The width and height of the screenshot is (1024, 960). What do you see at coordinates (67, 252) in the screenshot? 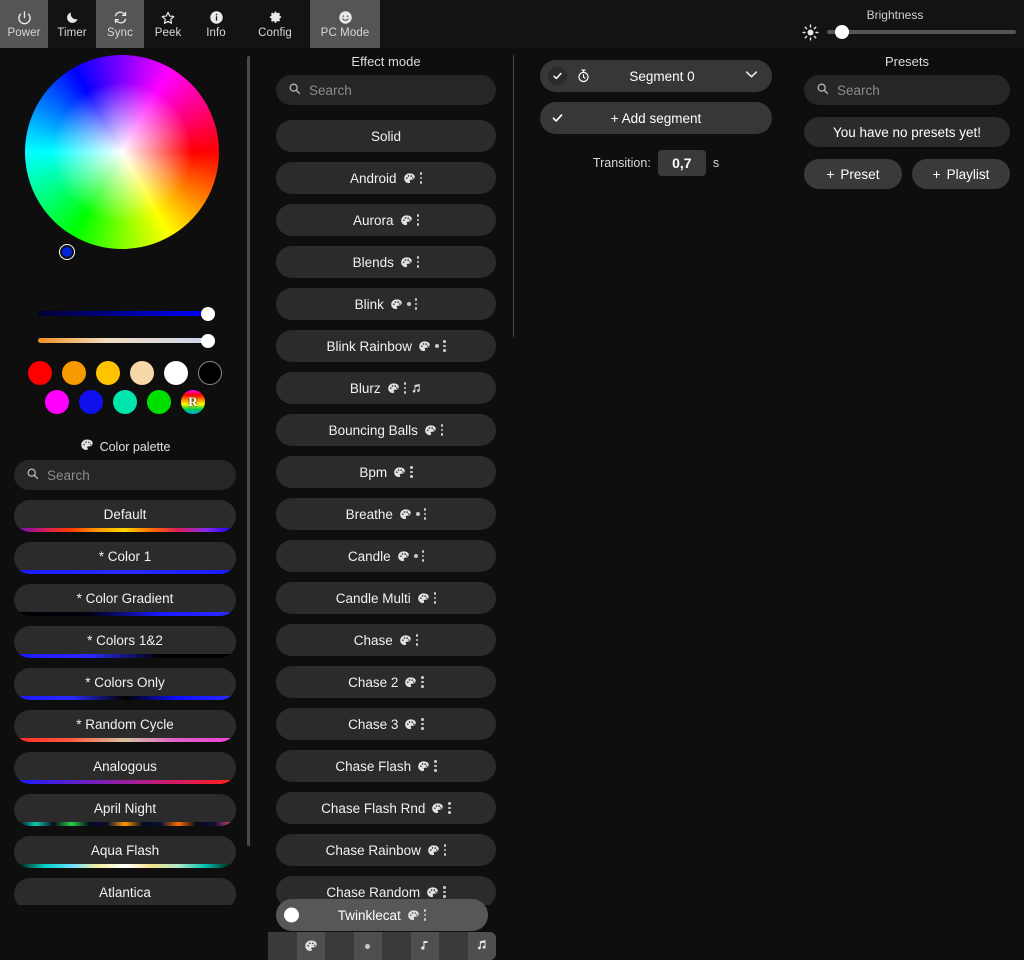
I see `color-wheel-marker` at bounding box center [67, 252].